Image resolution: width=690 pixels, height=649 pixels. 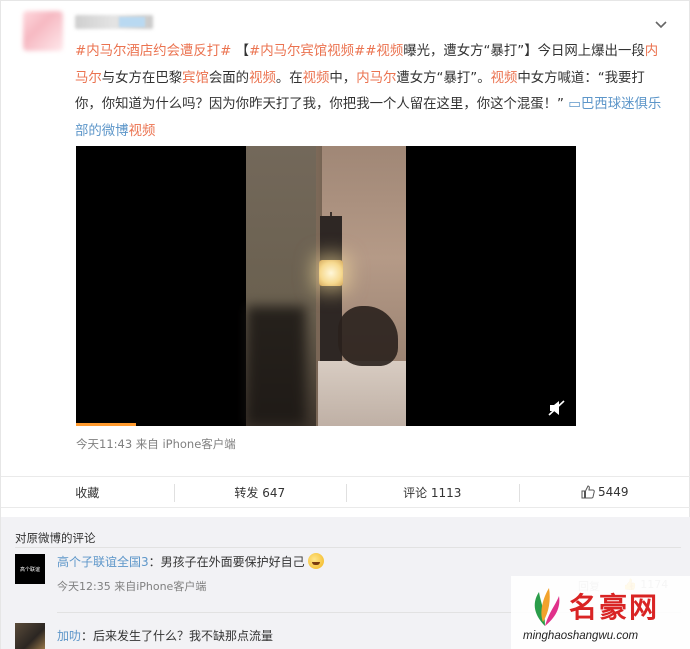 I want to click on post-text-segment: 会面的, so click(x=229, y=78).